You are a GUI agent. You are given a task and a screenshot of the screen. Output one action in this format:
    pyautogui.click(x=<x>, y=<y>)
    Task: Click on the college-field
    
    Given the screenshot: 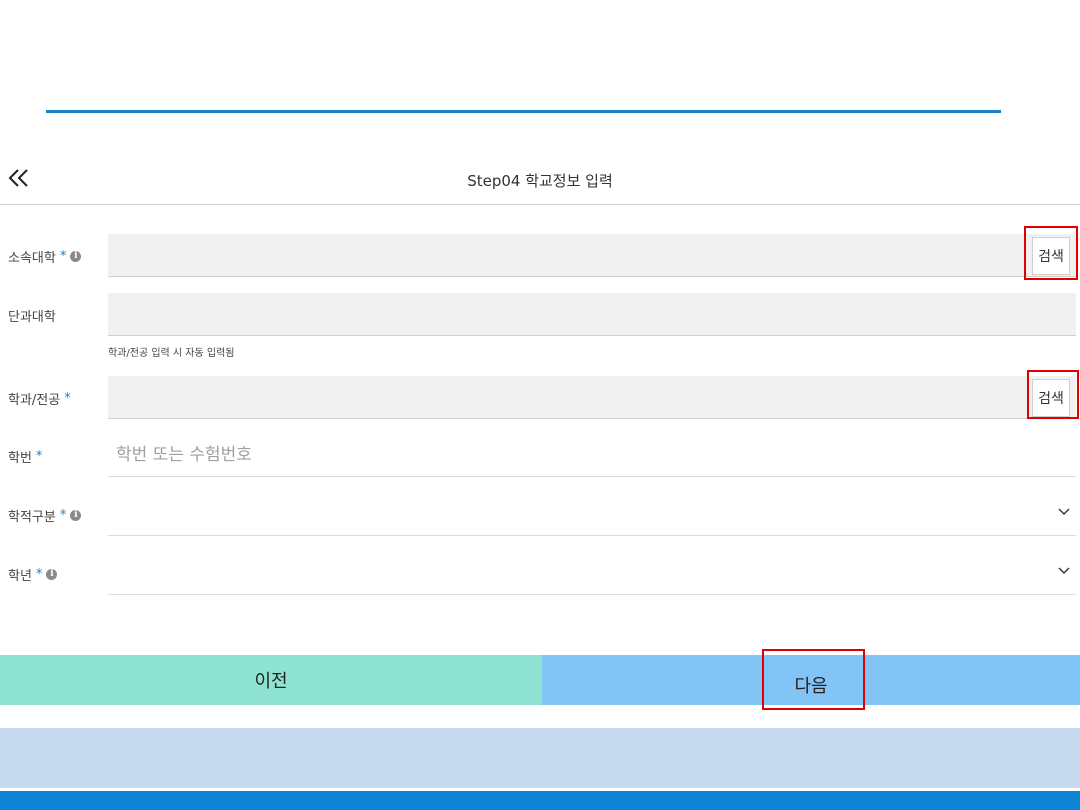 What is the action you would take?
    pyautogui.click(x=592, y=314)
    